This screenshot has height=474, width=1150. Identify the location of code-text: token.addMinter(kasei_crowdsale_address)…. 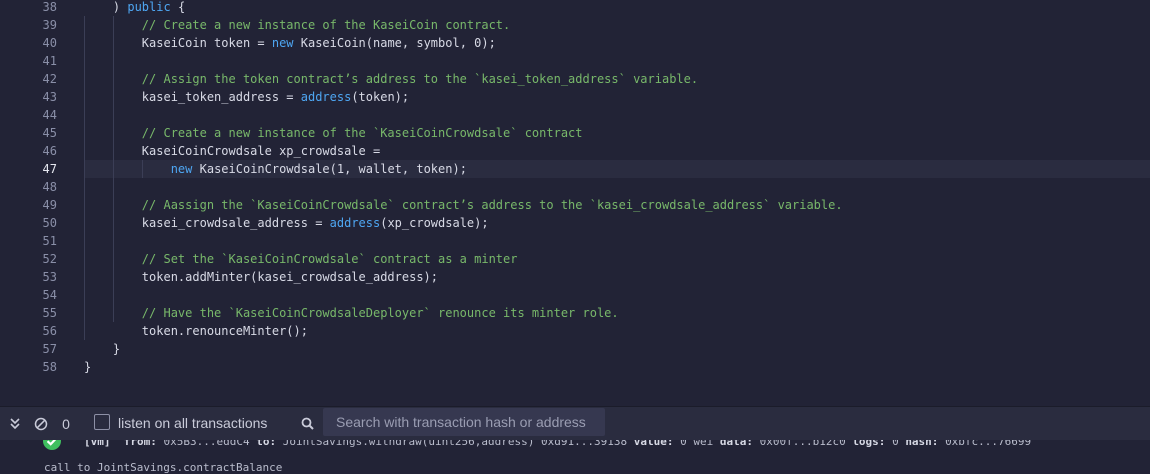
(261, 277).